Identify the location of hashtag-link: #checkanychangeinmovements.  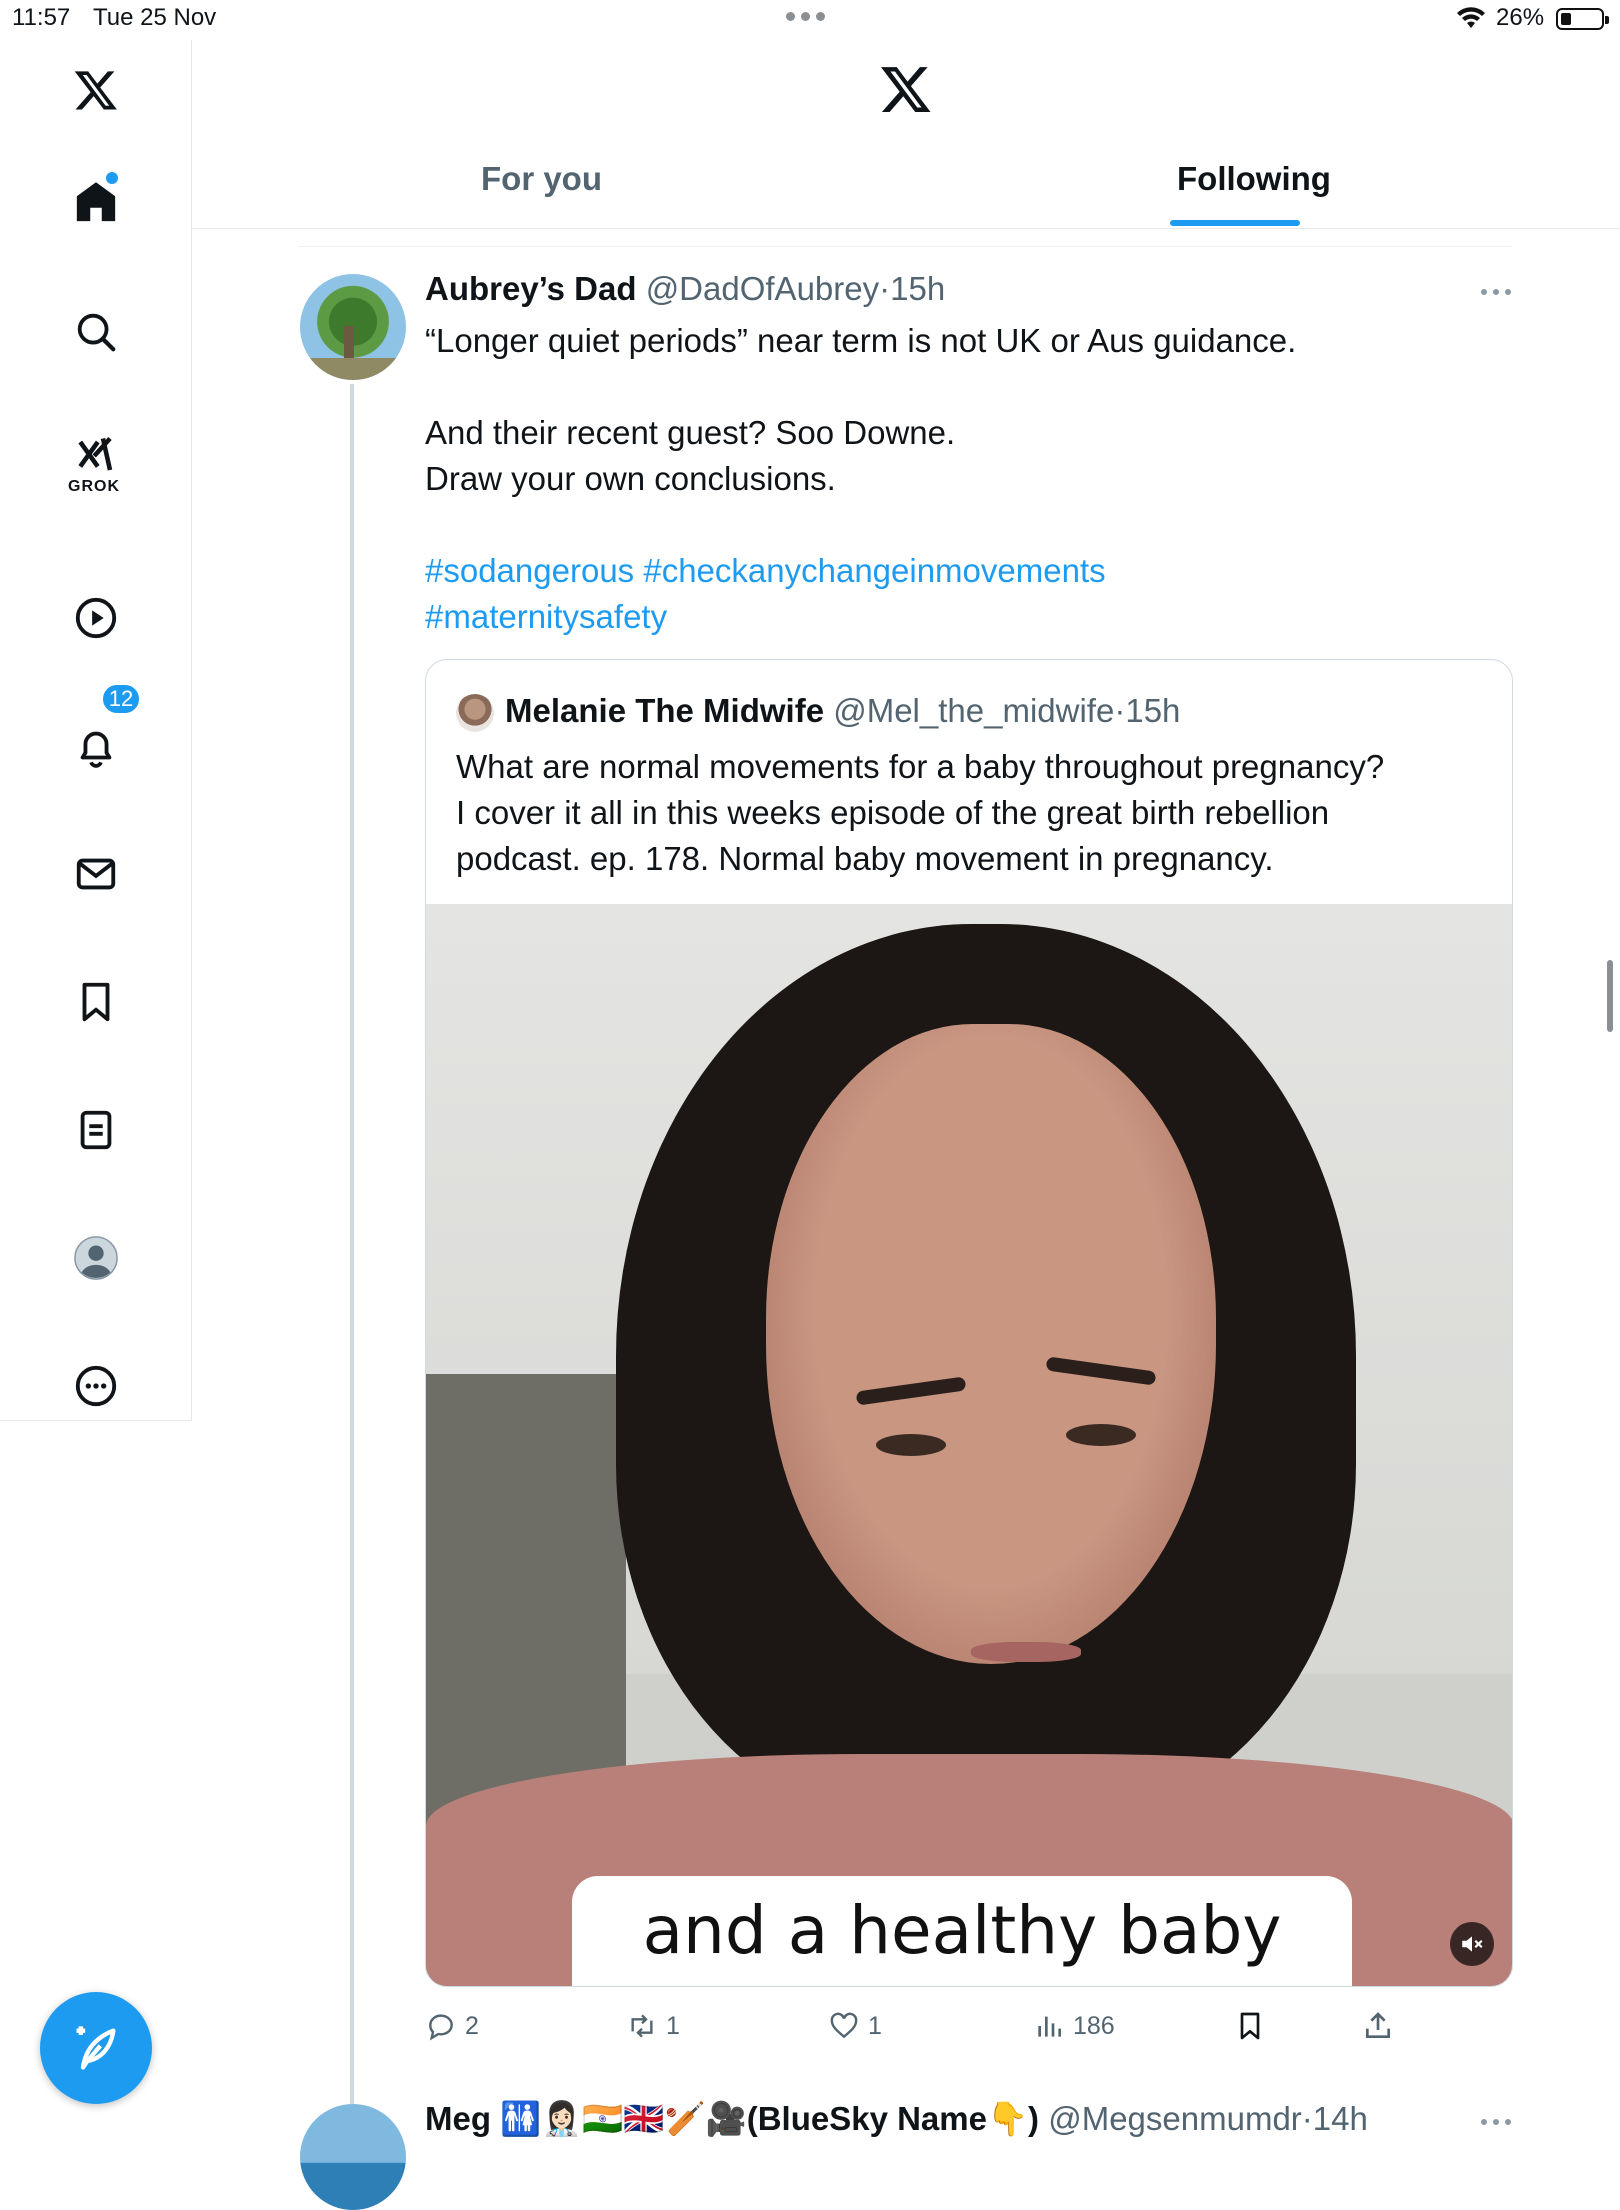
(874, 570).